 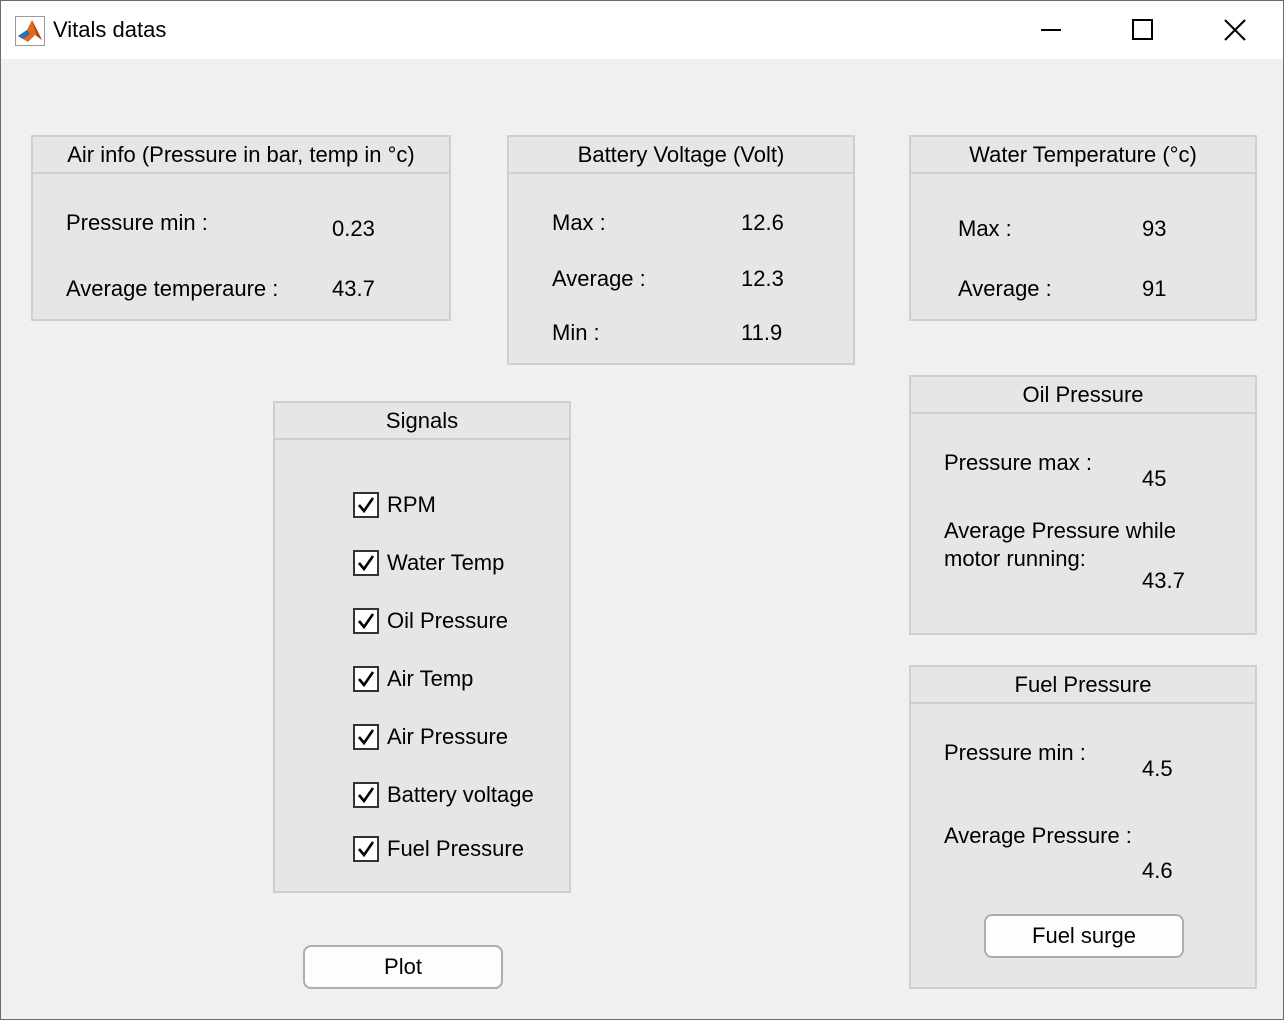 What do you see at coordinates (448, 620) in the screenshot?
I see `signal-oil-pressure-label: Oil Pressure` at bounding box center [448, 620].